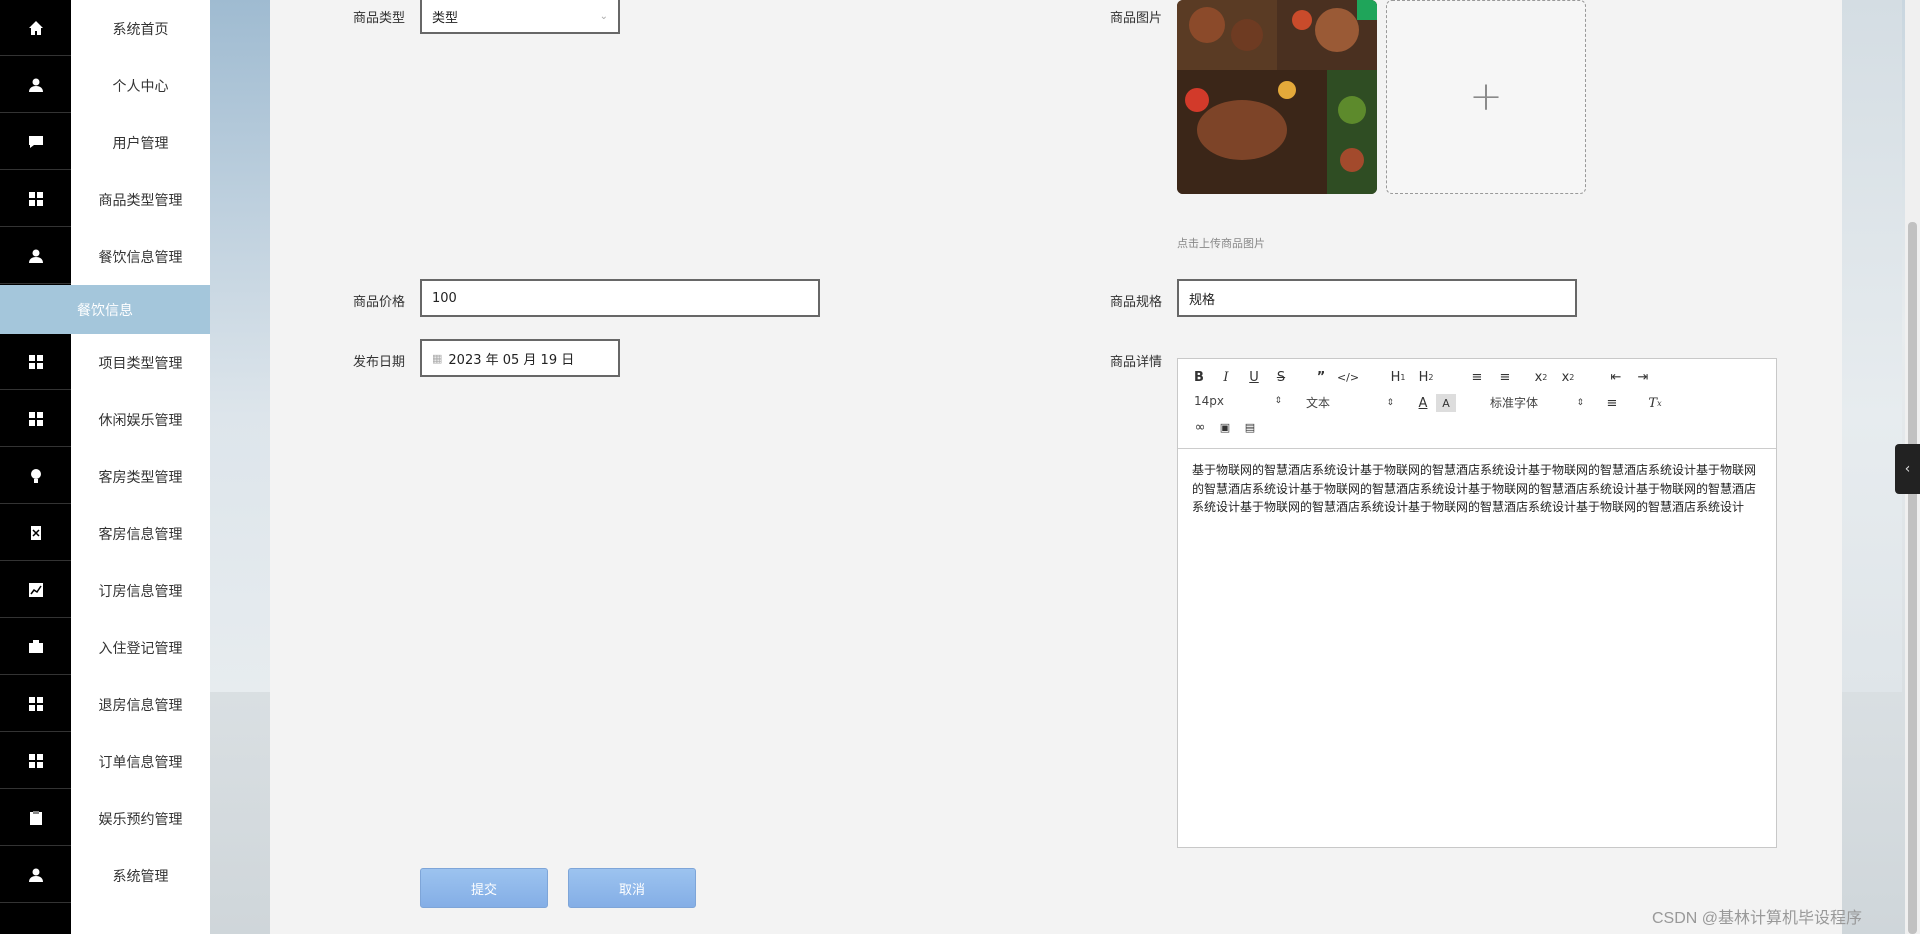 This screenshot has width=1920, height=934. Describe the element at coordinates (35, 142) in the screenshot. I see `chat-icon` at that location.